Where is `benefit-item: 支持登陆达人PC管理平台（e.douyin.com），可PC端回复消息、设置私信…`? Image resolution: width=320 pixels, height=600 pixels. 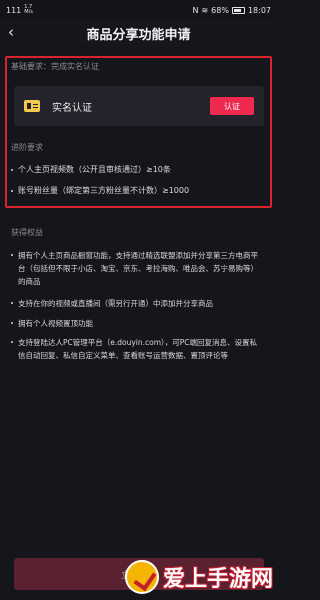
benefit-item: 支持登陆达人PC管理平台（e.douyin.com），可PC端回复消息、设置私信… is located at coordinates (136, 349).